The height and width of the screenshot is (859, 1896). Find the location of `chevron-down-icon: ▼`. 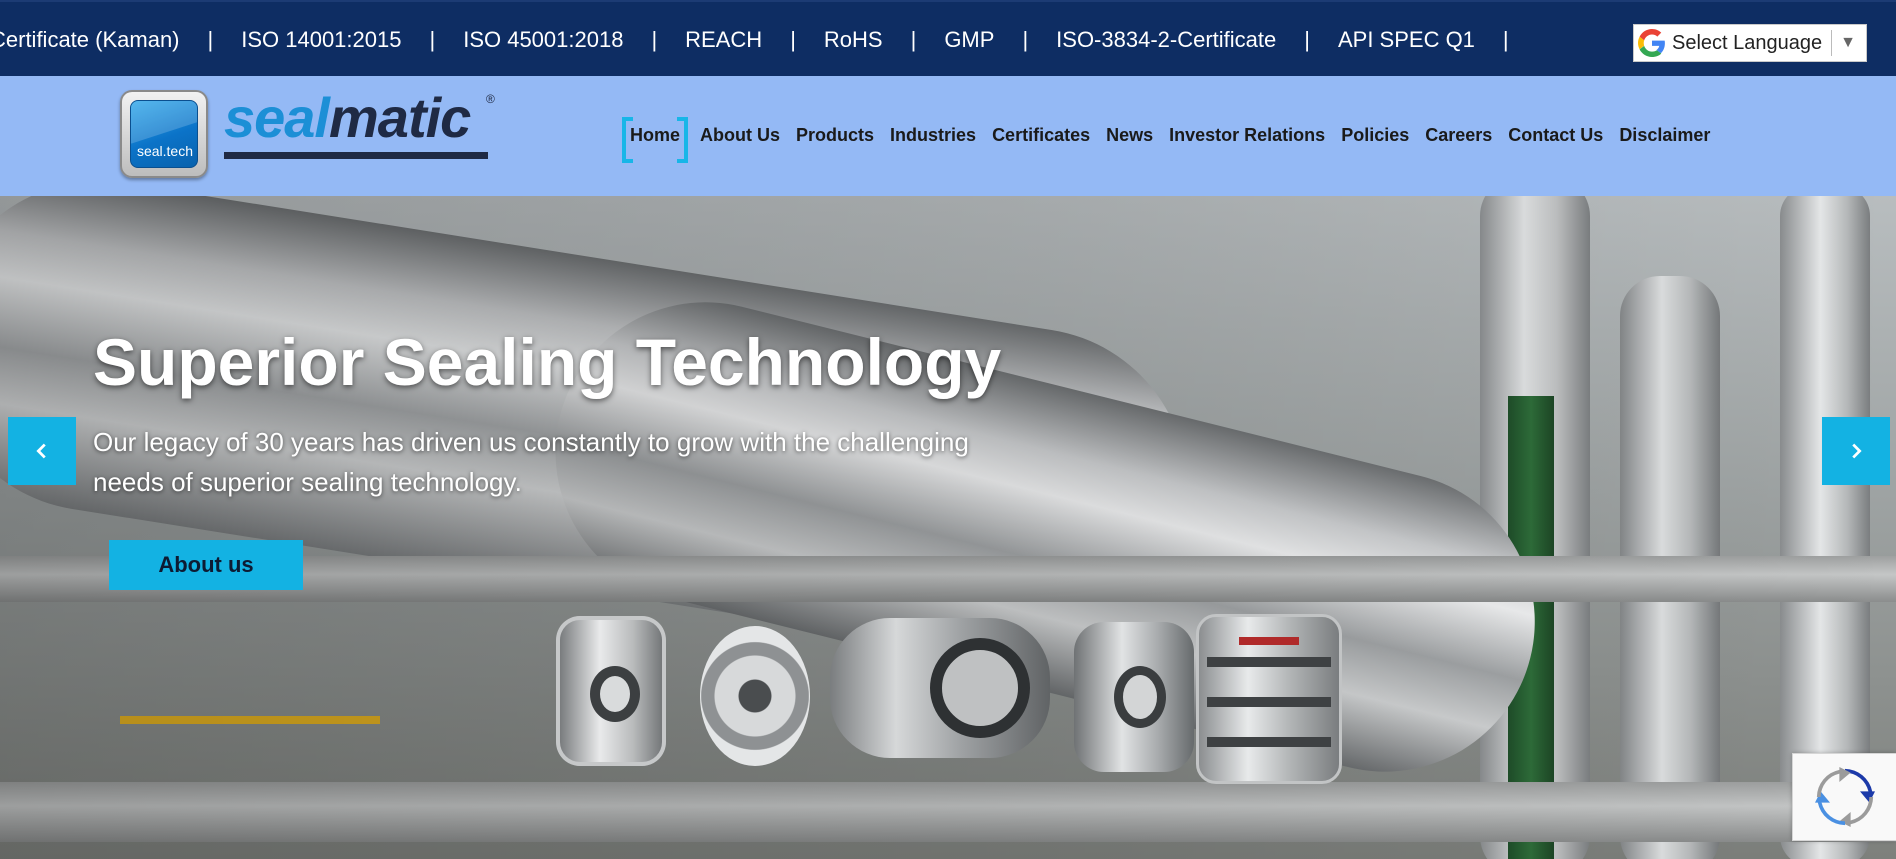

chevron-down-icon: ▼ is located at coordinates (1848, 42).